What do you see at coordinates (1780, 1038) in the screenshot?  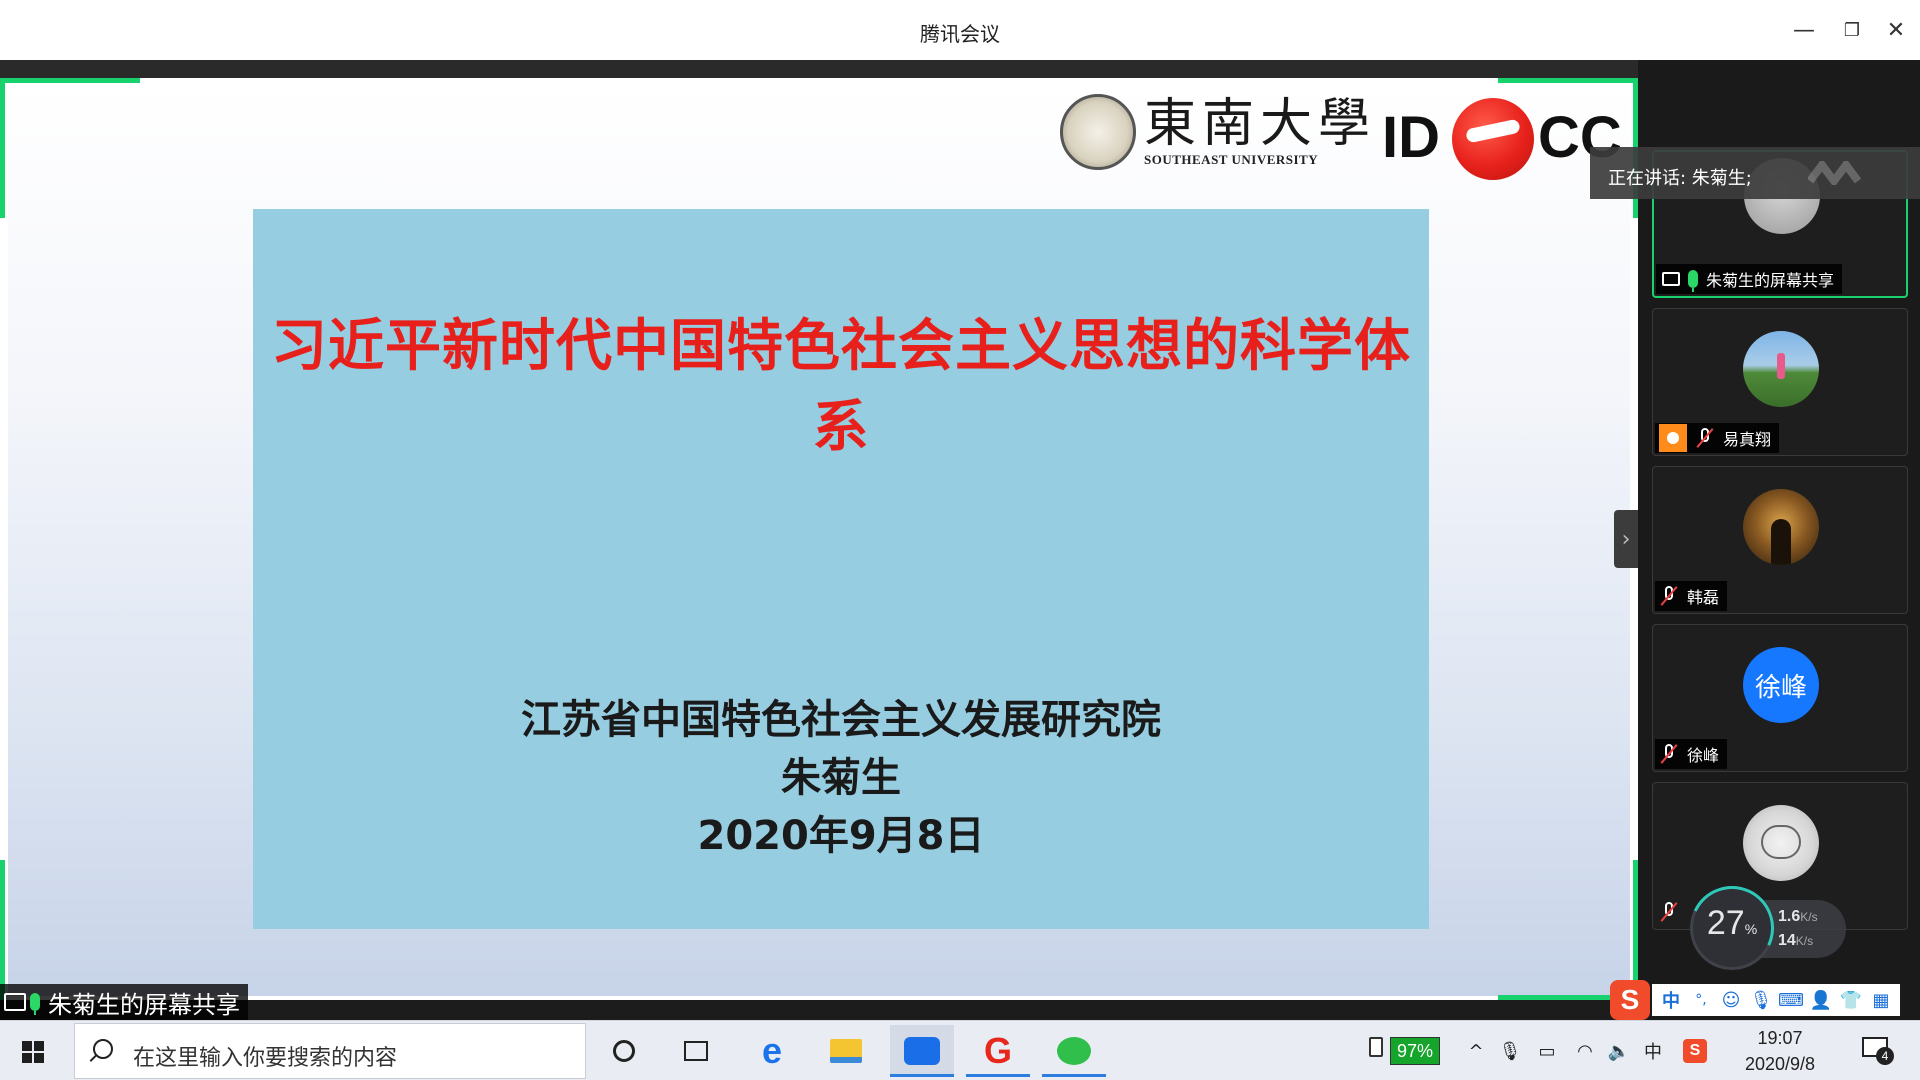 I see `clock-time: 19:07` at bounding box center [1780, 1038].